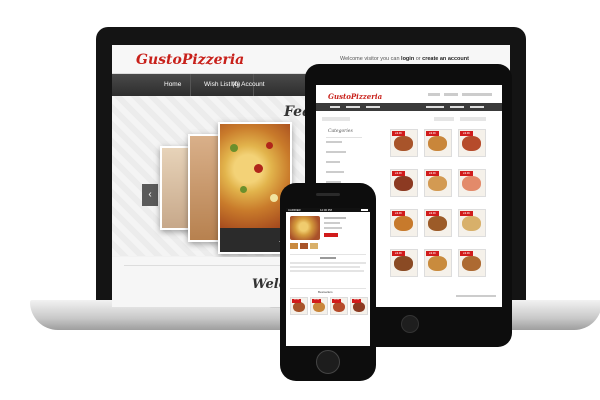 The width and height of the screenshot is (600, 400). I want to click on chevron-left-icon: ‹, so click(150, 194).